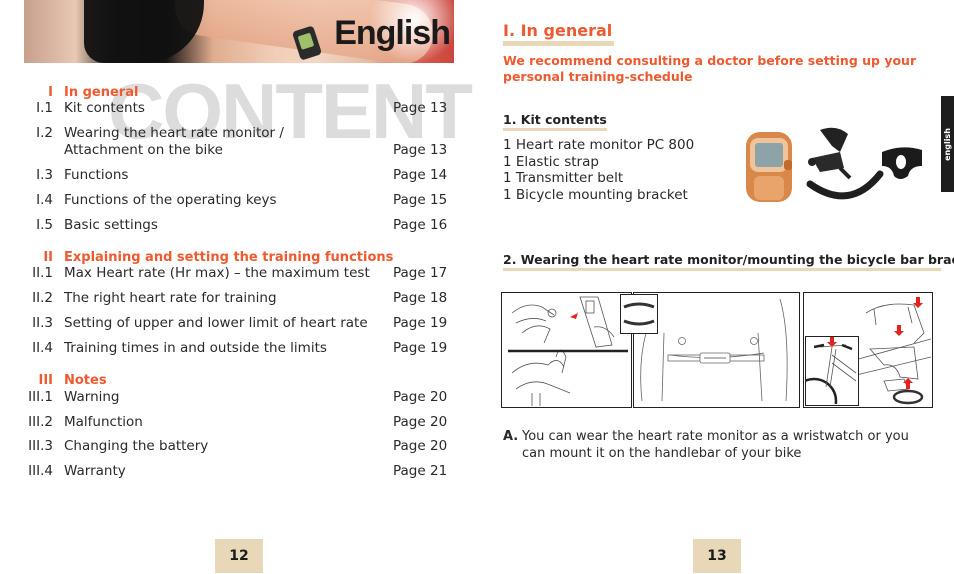  I want to click on kit-contents-image, so click(834, 164).